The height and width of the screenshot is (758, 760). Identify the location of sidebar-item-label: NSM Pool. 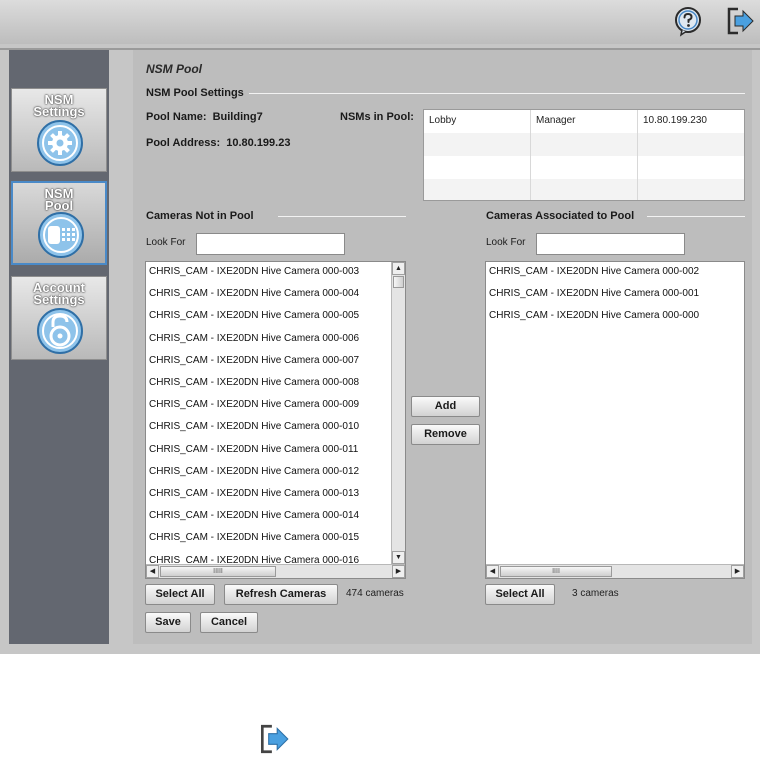
(59, 199).